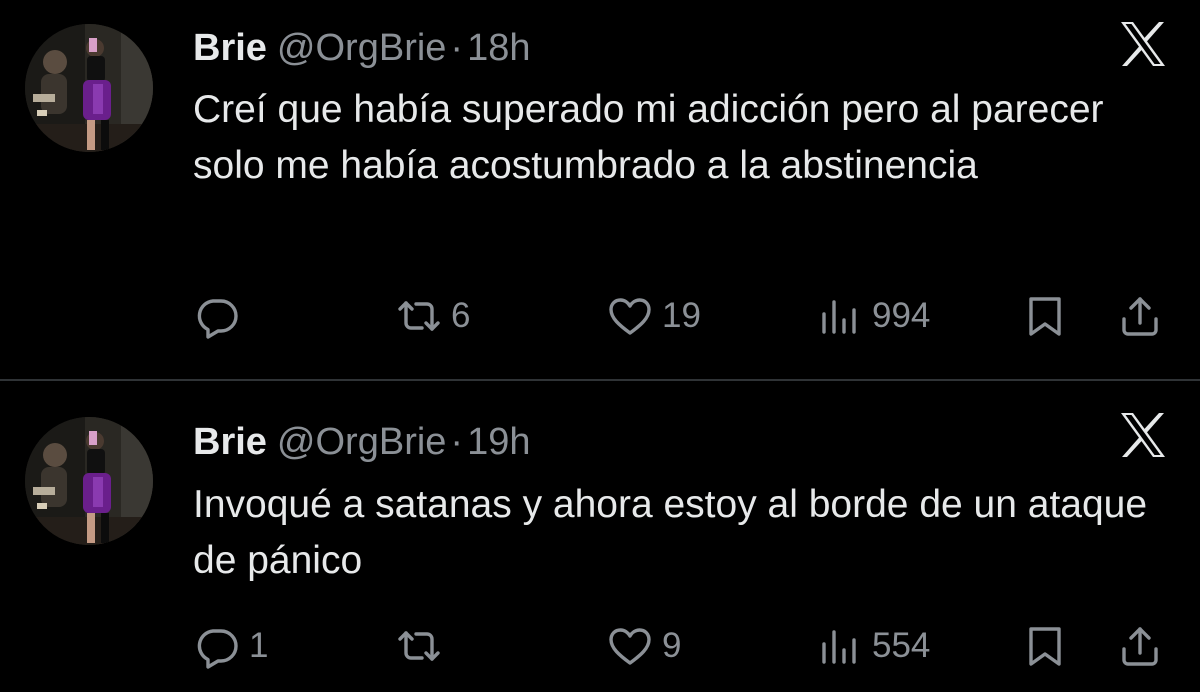 Image resolution: width=1200 pixels, height=692 pixels. I want to click on tweet-header: Brie @OrgBrie · 19h, so click(361, 442).